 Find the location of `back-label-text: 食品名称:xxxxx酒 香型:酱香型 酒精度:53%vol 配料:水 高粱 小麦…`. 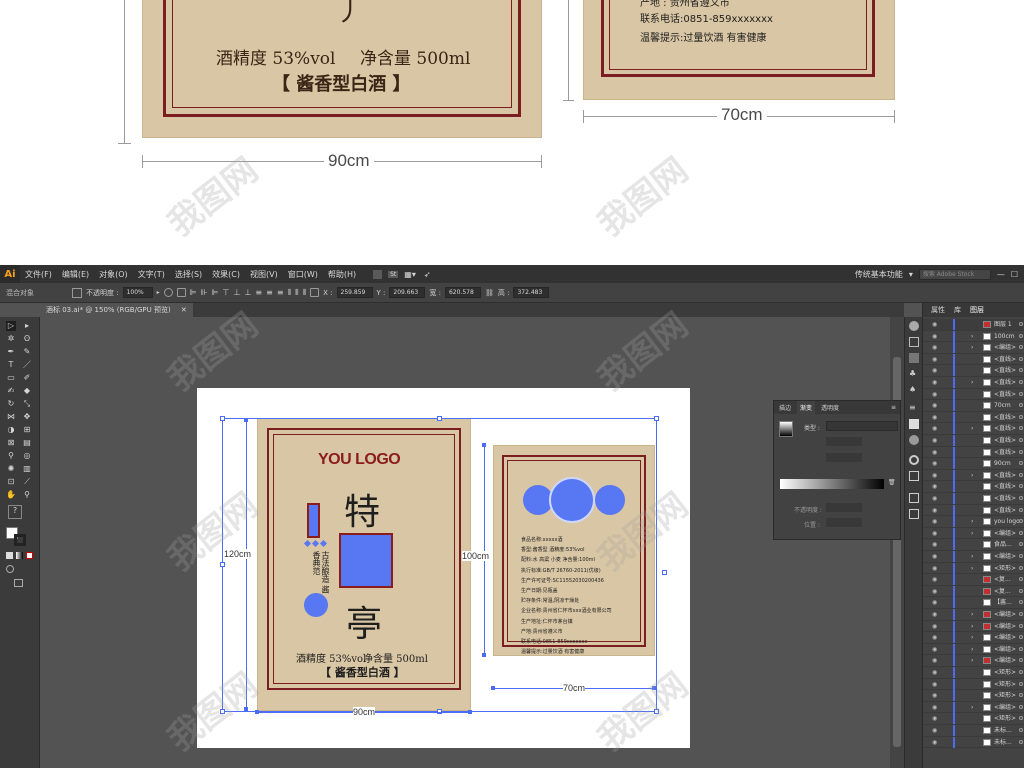

back-label-text: 食品名称:xxxxx酒 香型:酱香型 酒精度:53%vol 配料:水 高粱 小麦… is located at coordinates (578, 596).